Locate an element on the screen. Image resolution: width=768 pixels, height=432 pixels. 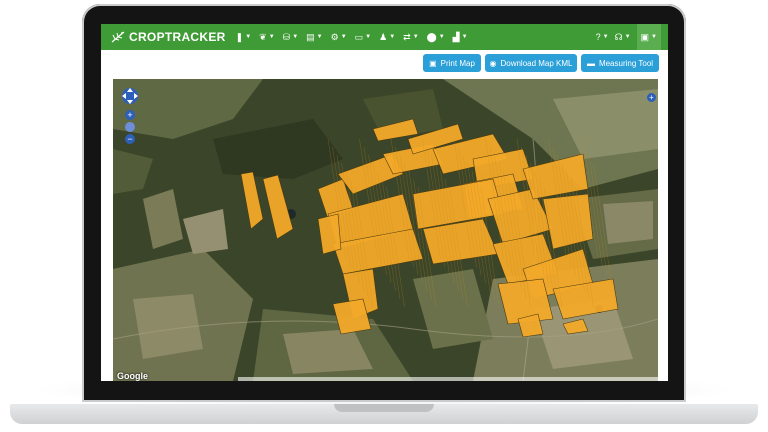
truck-menu: ▭ ▼ is located at coordinates (363, 37).